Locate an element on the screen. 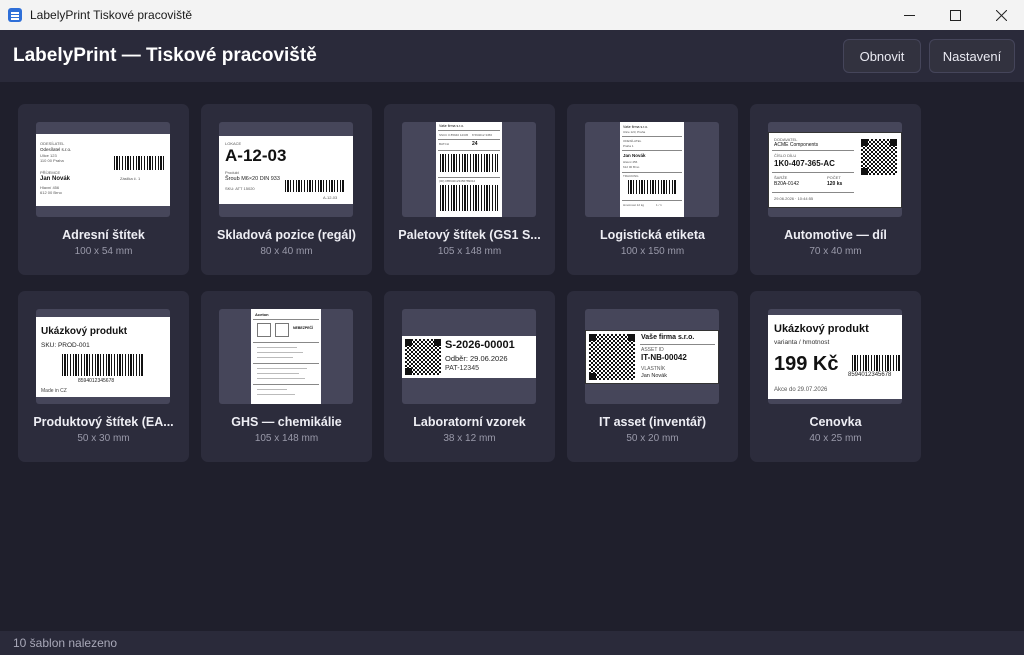 Image resolution: width=1024 pixels, height=655 pixels. template-preview: S-2026-00001 Odběr: 29.06.2026 PAT-12345 is located at coordinates (469, 356).